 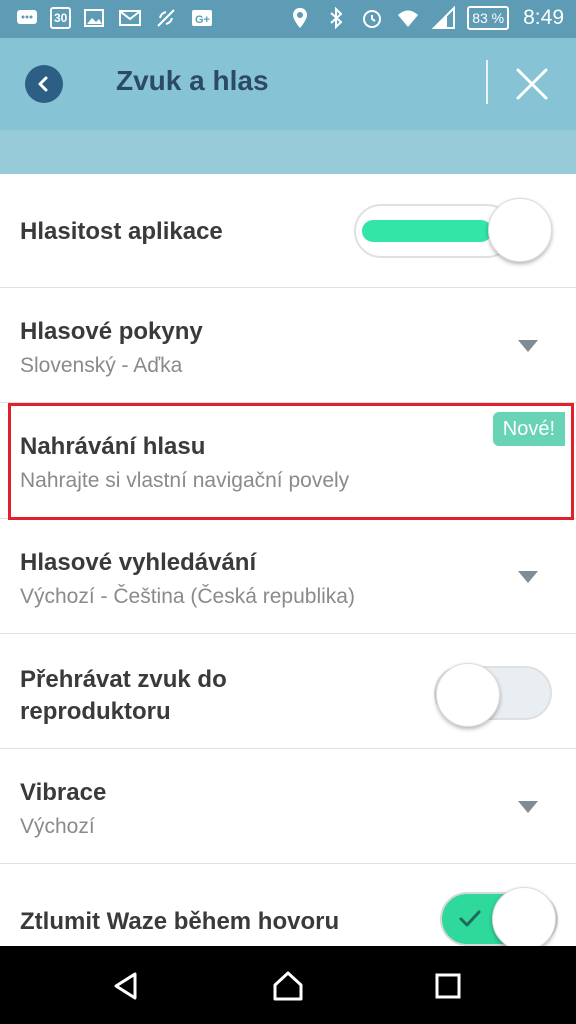 What do you see at coordinates (57, 826) in the screenshot?
I see `setting-subtitle: Výchozí` at bounding box center [57, 826].